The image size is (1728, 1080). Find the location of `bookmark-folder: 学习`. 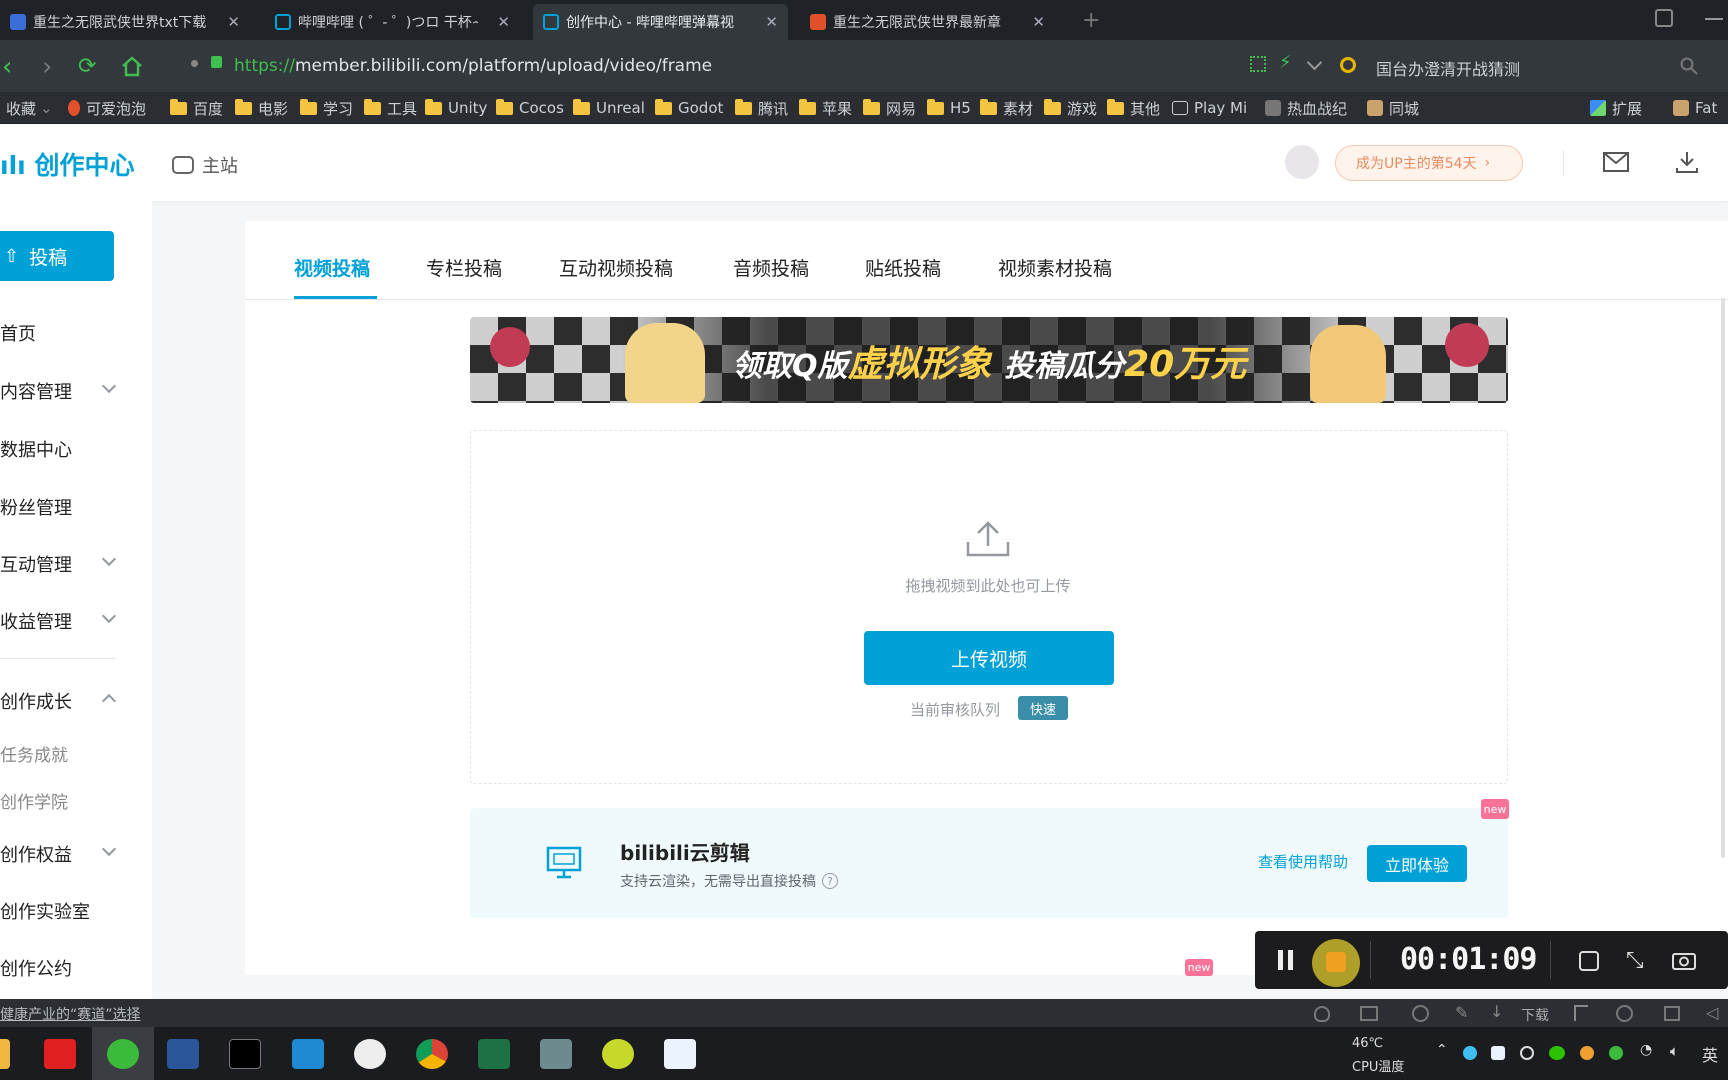

bookmark-folder: 学习 is located at coordinates (326, 108).